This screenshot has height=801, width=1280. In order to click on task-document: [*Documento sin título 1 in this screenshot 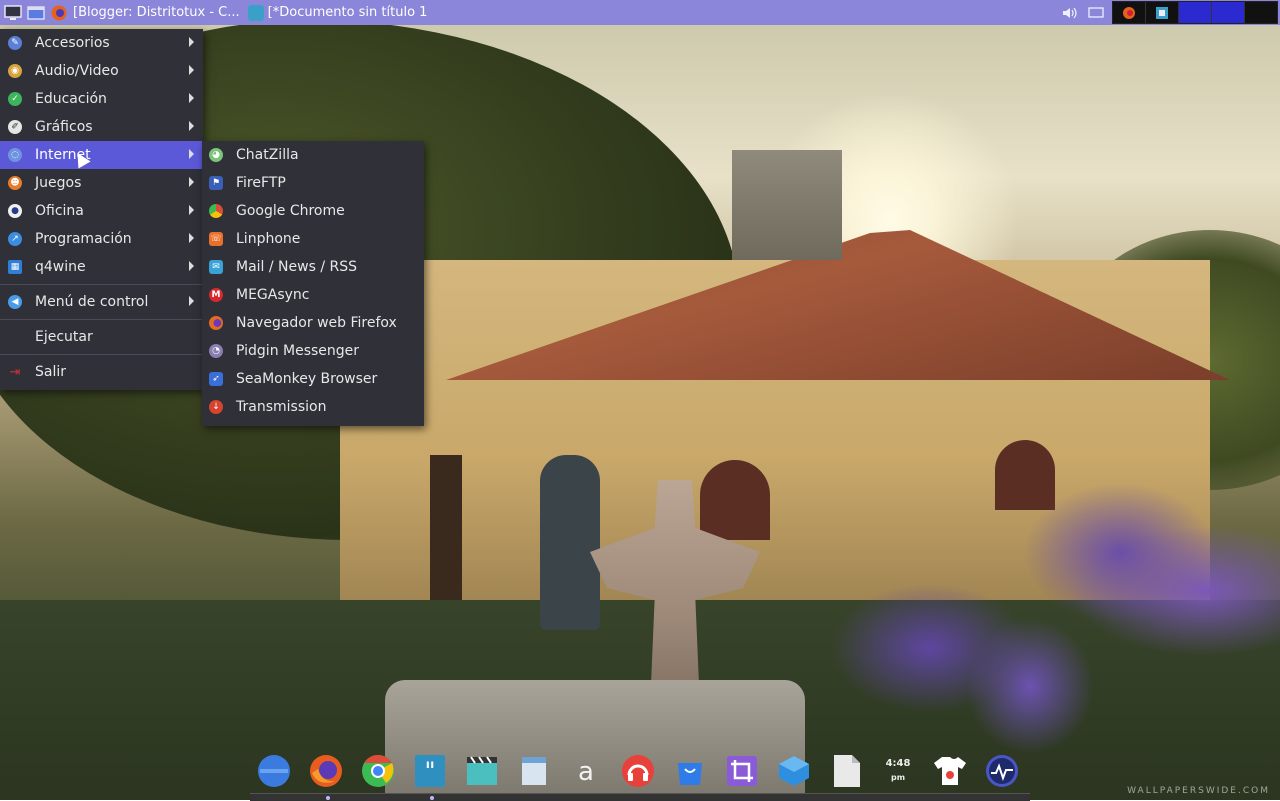, I will do `click(338, 12)`.